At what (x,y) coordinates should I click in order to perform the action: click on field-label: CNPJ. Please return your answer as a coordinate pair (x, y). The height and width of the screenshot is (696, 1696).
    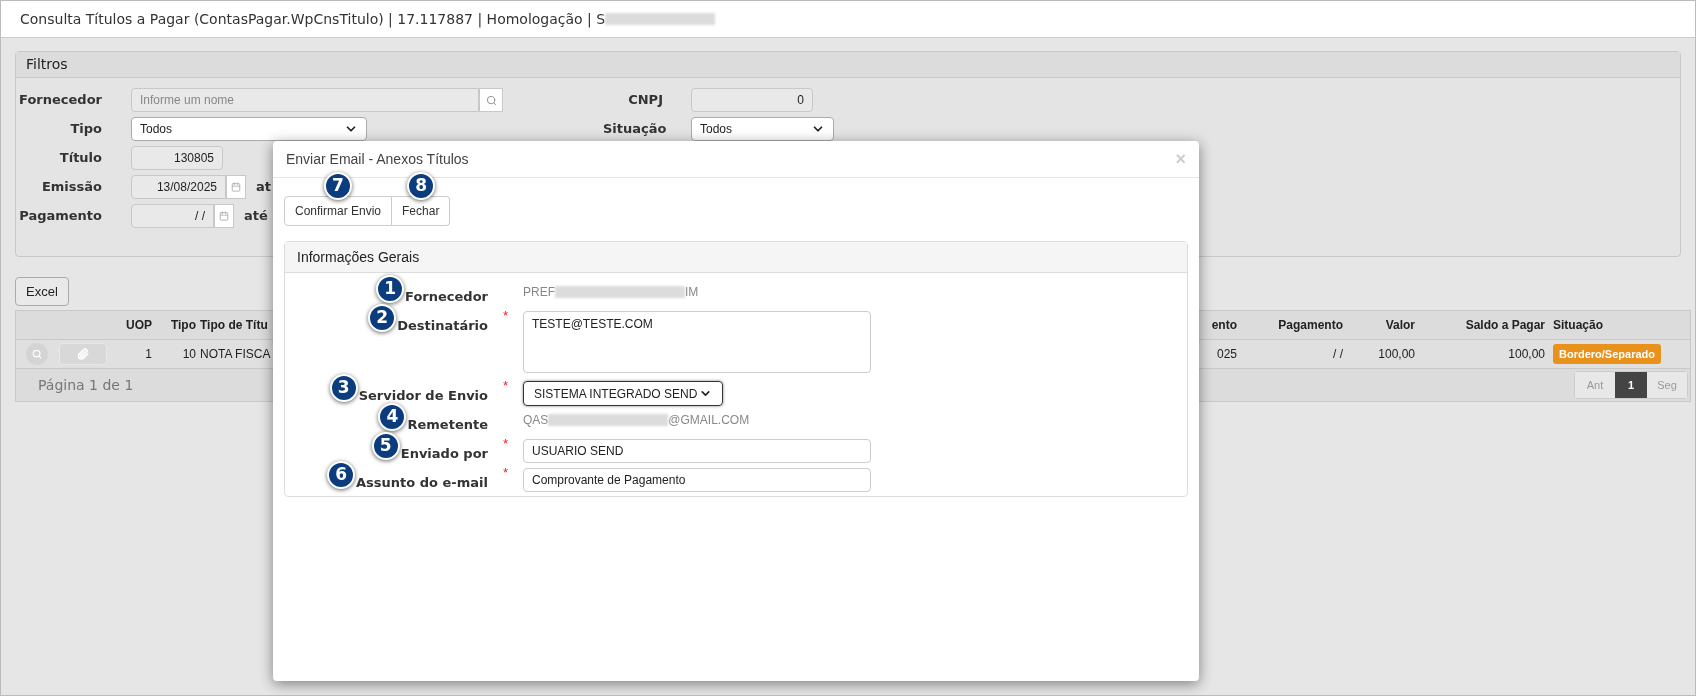
    Looking at the image, I should click on (645, 100).